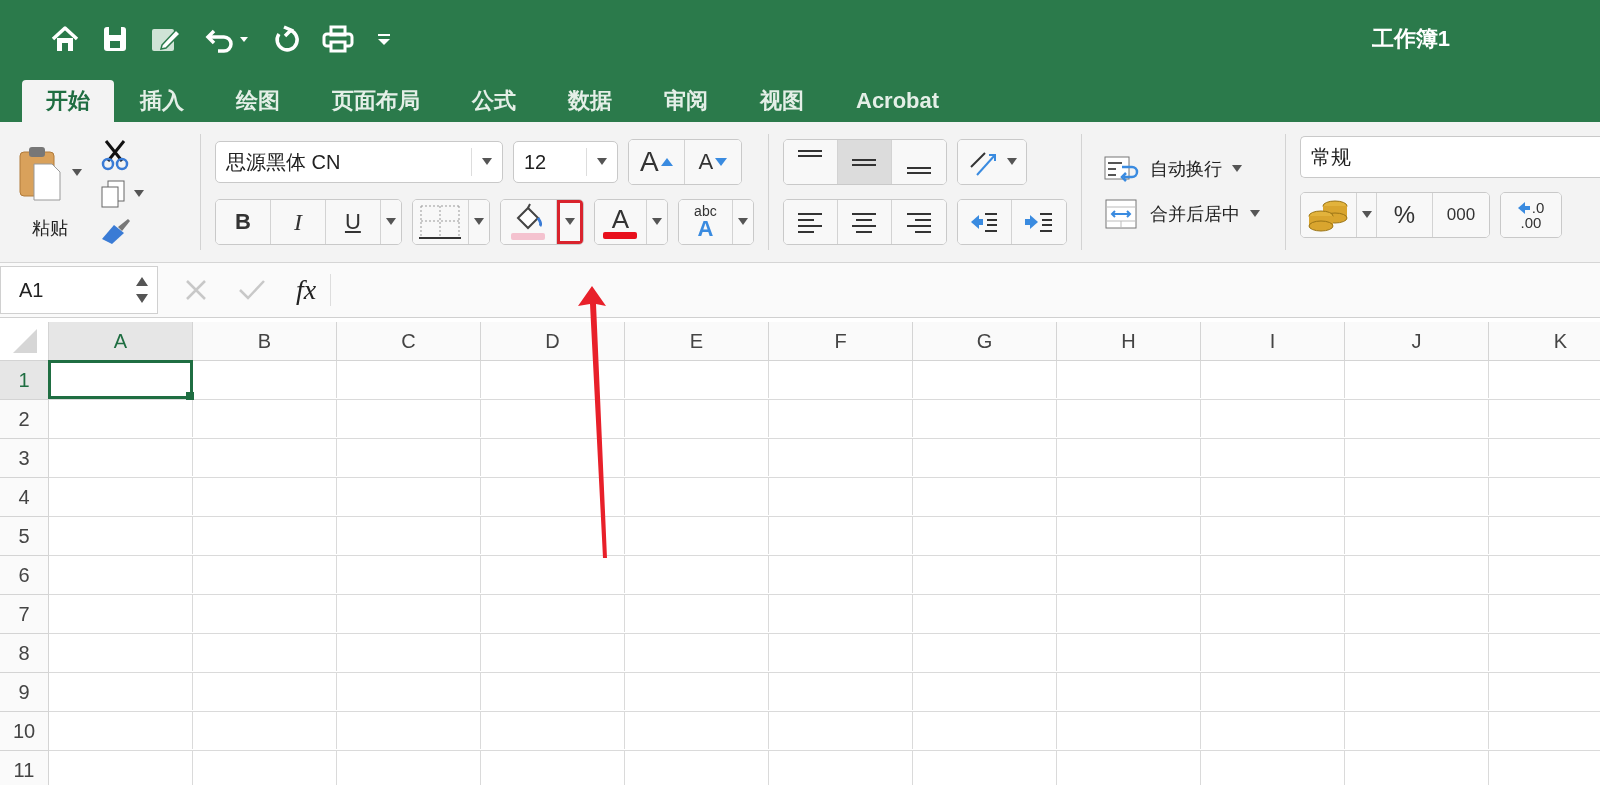 Image resolution: width=1600 pixels, height=785 pixels. What do you see at coordinates (898, 101) in the screenshot?
I see `ribbon-tab: Acrobat` at bounding box center [898, 101].